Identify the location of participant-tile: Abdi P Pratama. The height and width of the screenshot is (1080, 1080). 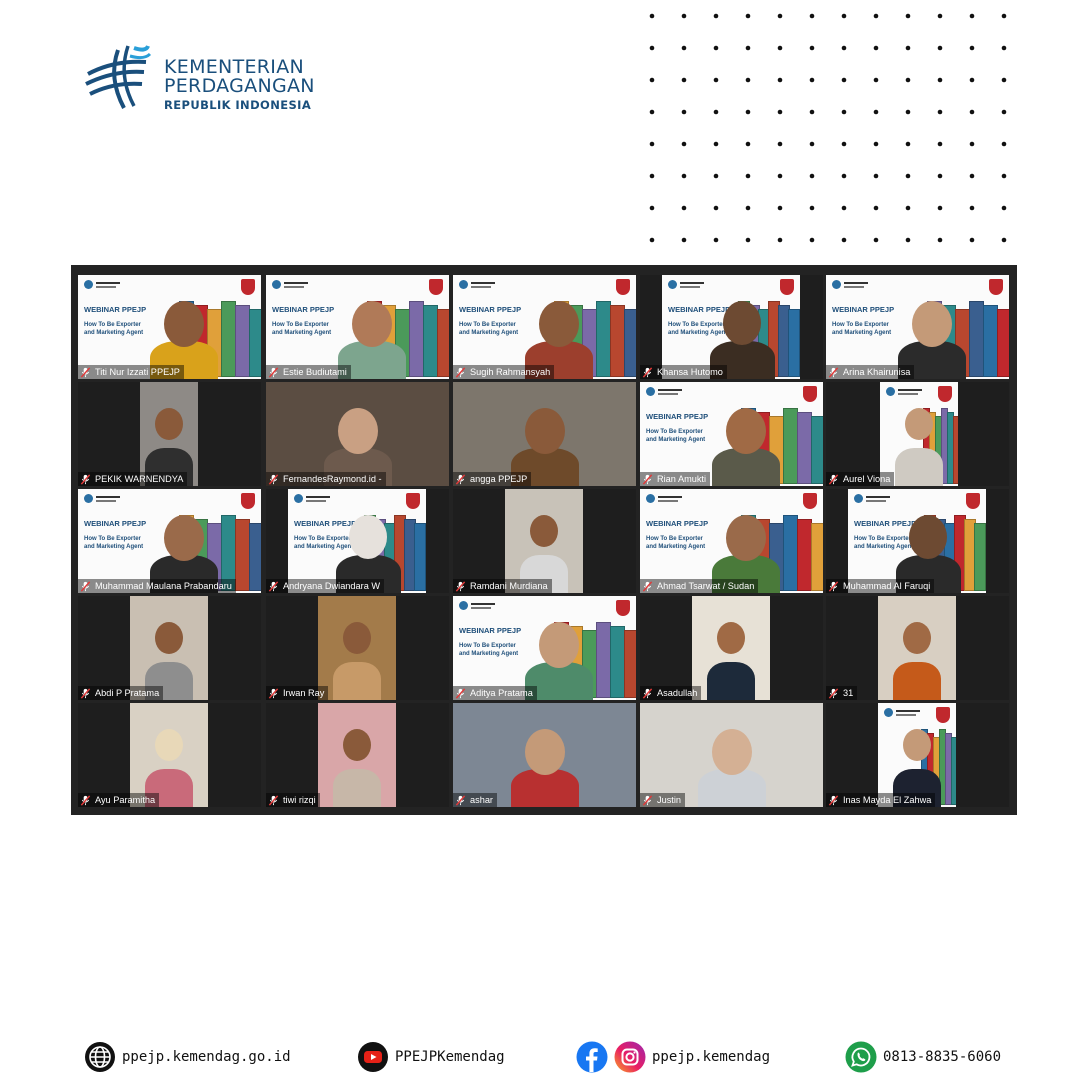
(169, 648).